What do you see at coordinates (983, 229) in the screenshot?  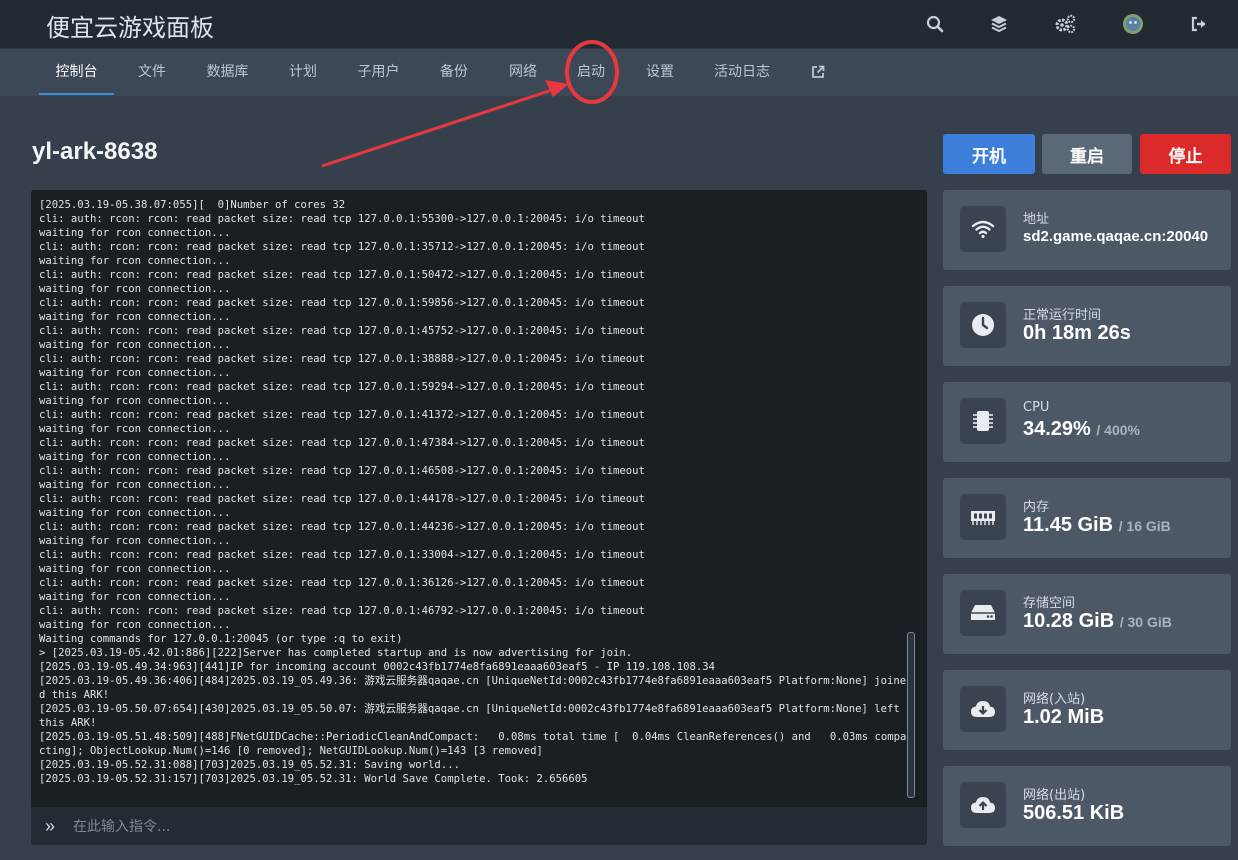 I see `wifi-icon` at bounding box center [983, 229].